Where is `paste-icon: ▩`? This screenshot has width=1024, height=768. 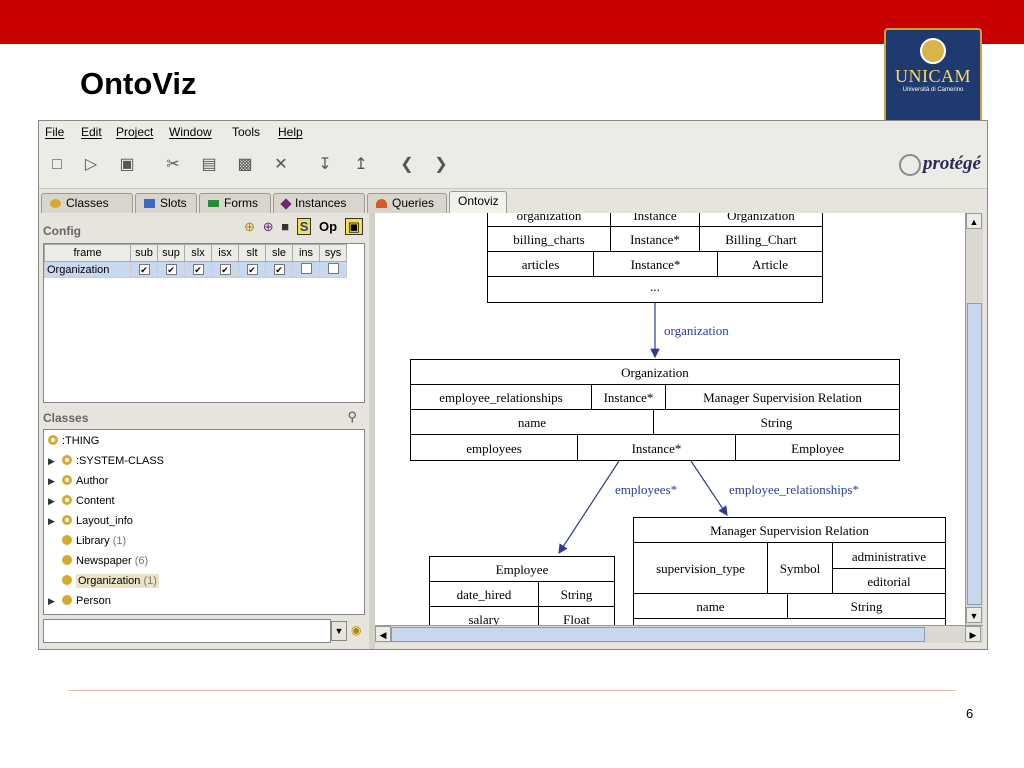 paste-icon: ▩ is located at coordinates (245, 165).